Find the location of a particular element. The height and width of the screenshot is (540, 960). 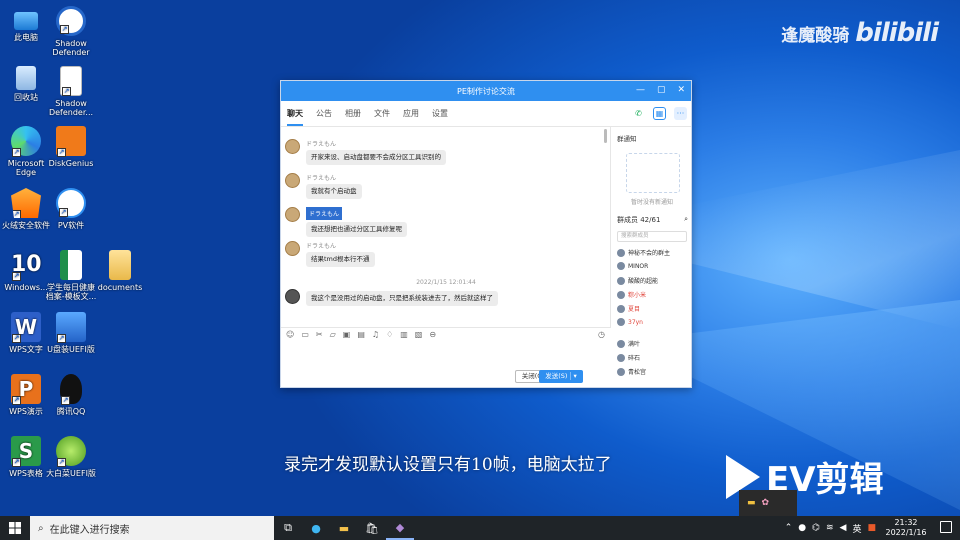

member-name: 37yn is located at coordinates (635, 322).